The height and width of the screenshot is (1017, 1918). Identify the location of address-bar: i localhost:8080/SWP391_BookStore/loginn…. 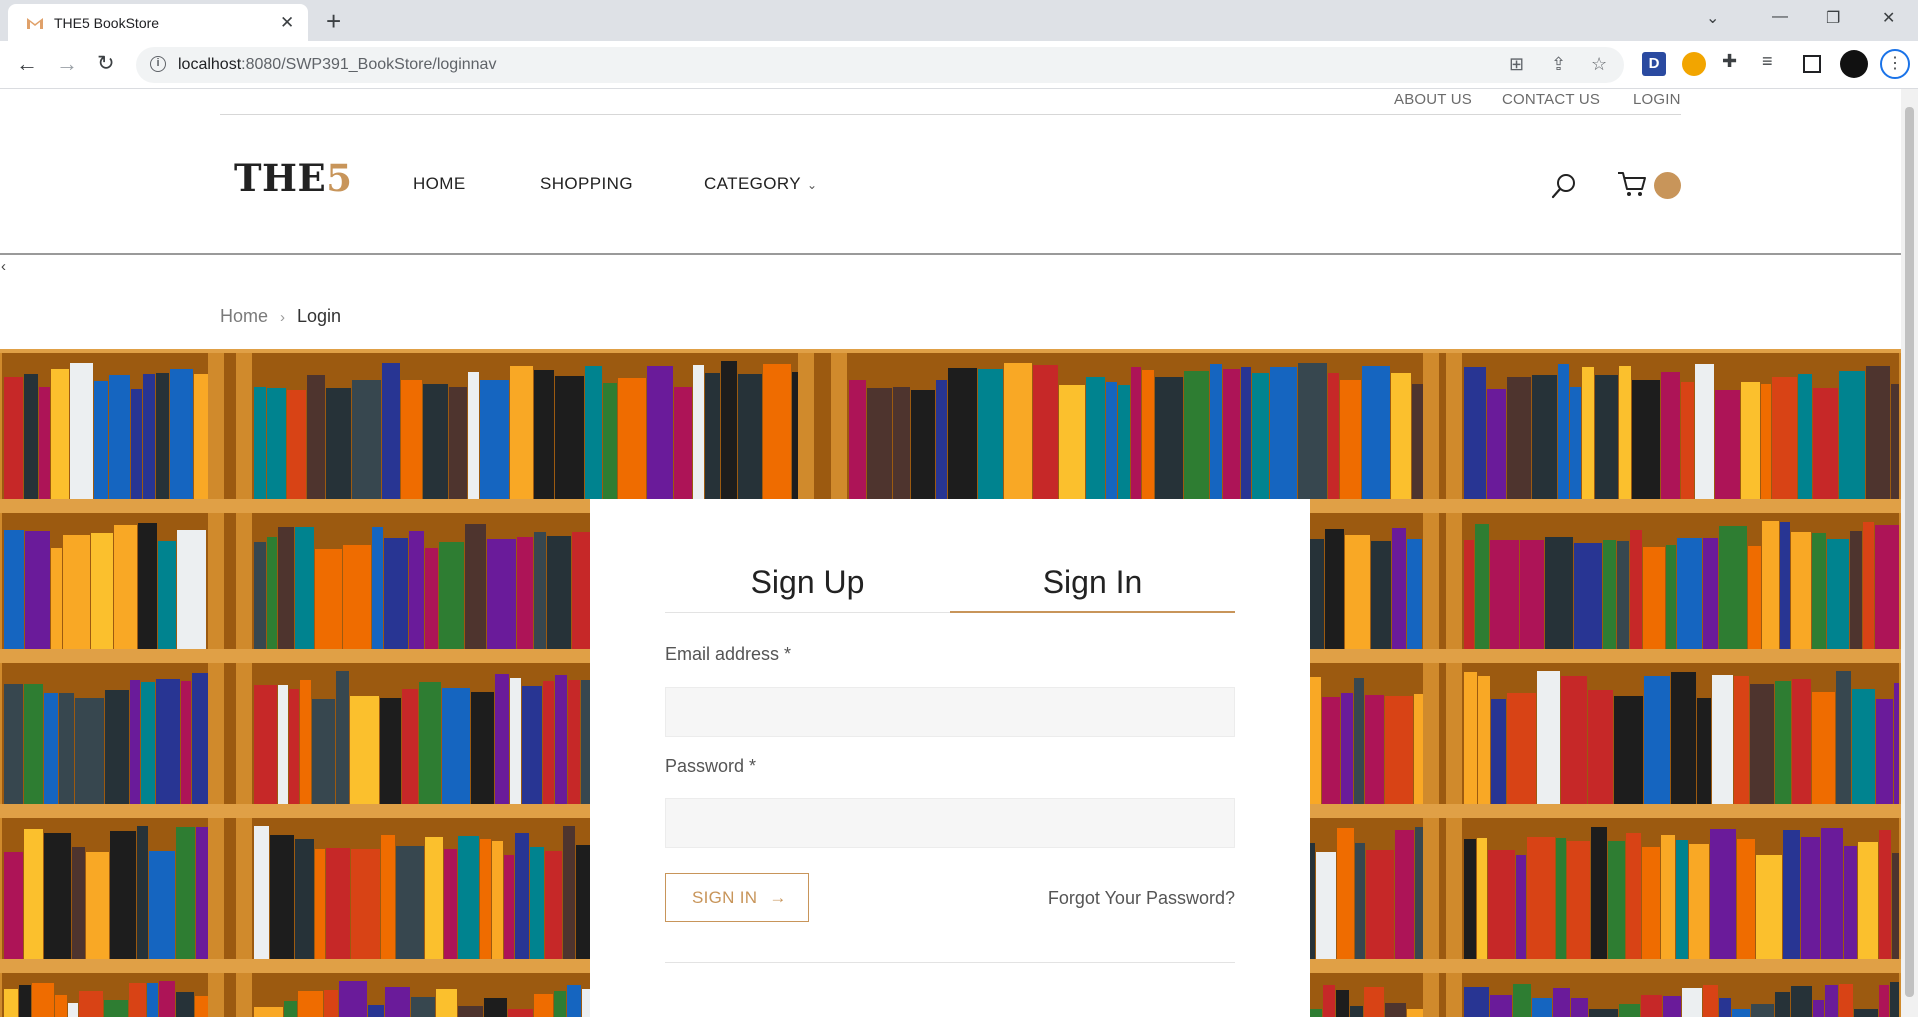
(880, 65).